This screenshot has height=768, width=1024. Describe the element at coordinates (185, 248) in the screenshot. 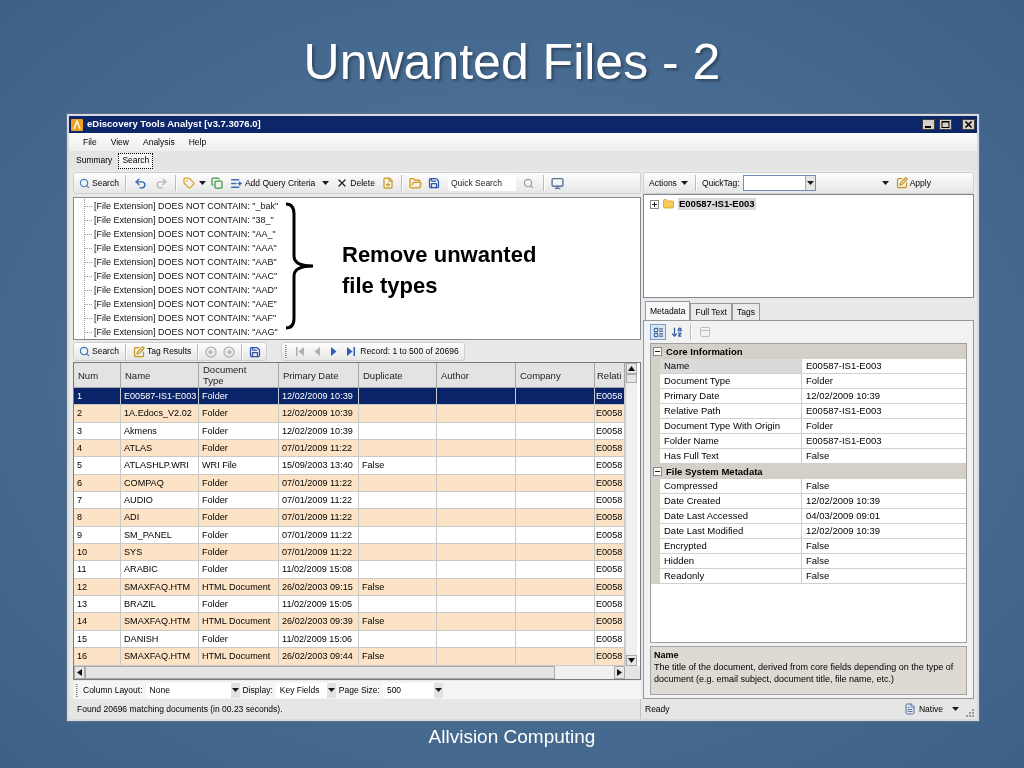

I see `query-criterion: [File Extension] DOES NOT CONTAIN: "AAA"` at that location.